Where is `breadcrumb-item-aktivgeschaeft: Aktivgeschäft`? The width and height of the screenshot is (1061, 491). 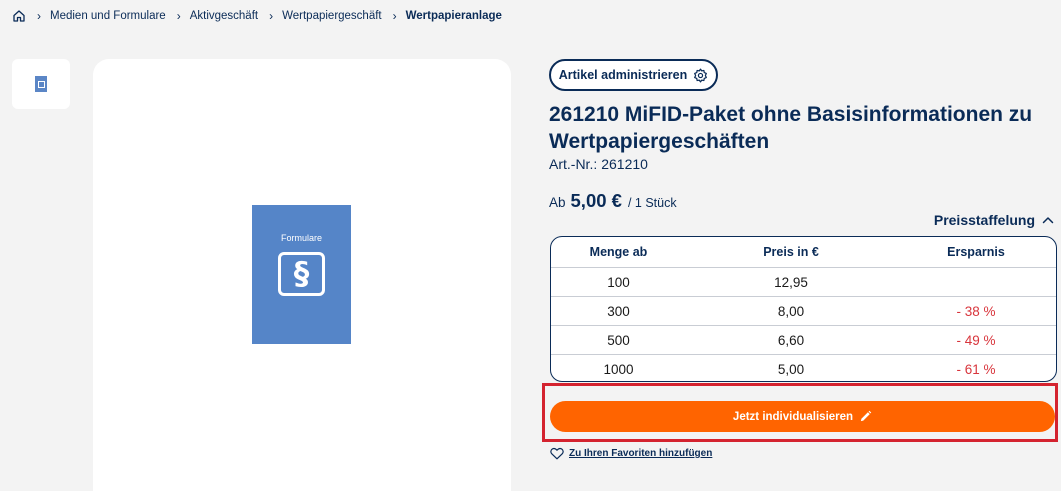
breadcrumb-item-aktivgeschaeft: Aktivgeschäft is located at coordinates (224, 16).